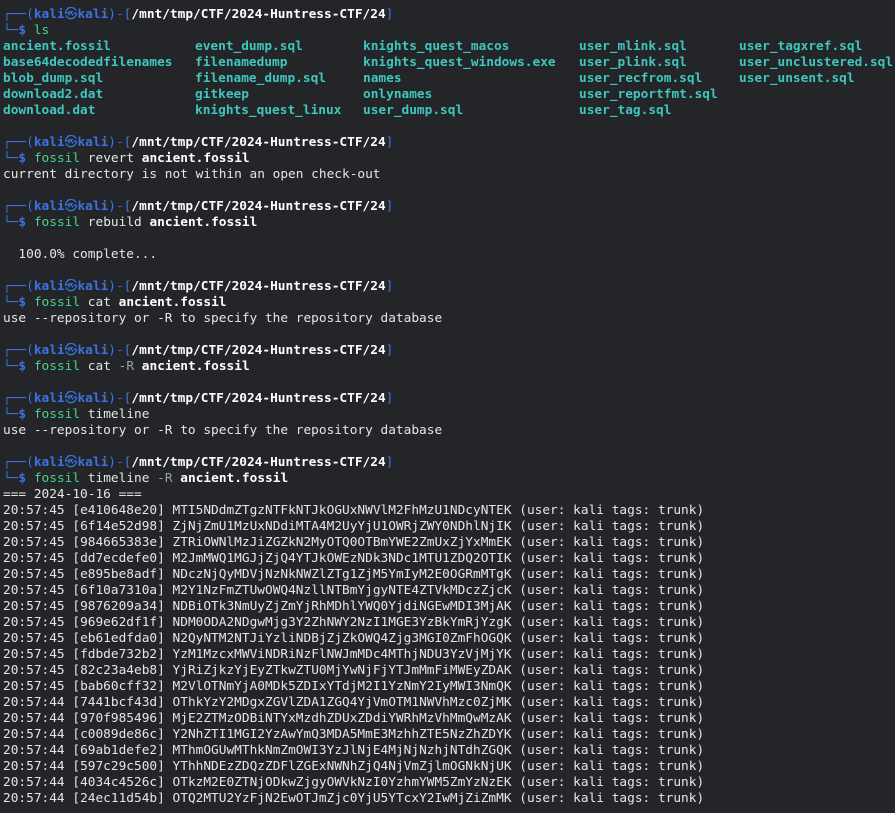  What do you see at coordinates (41, 30) in the screenshot?
I see `command-name: ls` at bounding box center [41, 30].